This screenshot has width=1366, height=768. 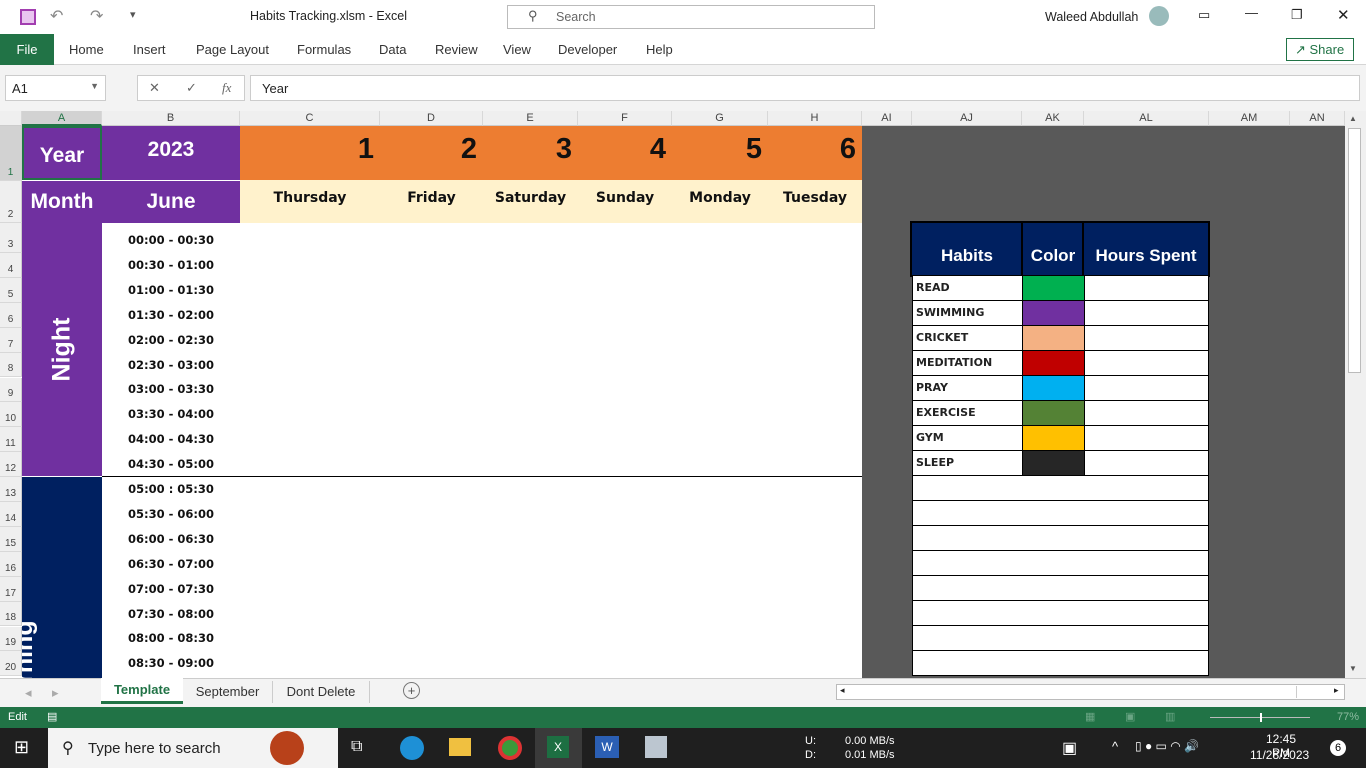 I want to click on day-name: Tuesday, so click(x=815, y=198).